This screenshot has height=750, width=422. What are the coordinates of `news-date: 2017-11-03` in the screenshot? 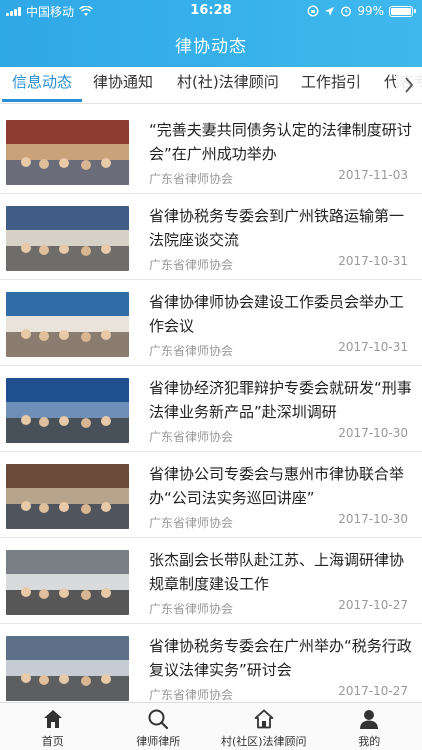 It's located at (373, 175).